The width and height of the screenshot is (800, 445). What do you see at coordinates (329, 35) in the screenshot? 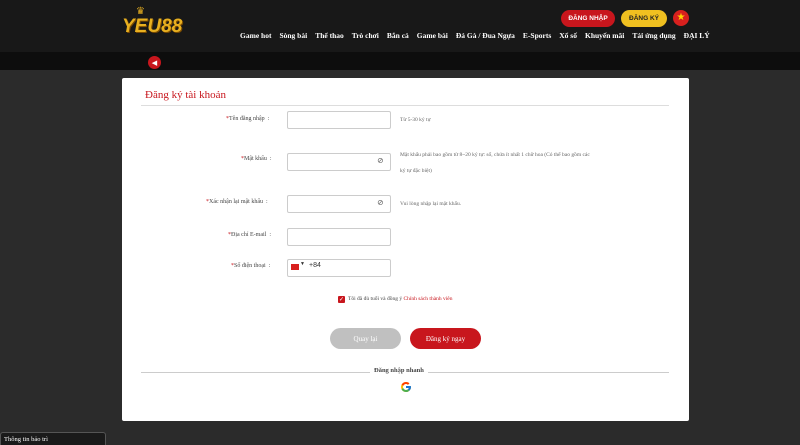
I see `nav-item: Thể thao` at bounding box center [329, 35].